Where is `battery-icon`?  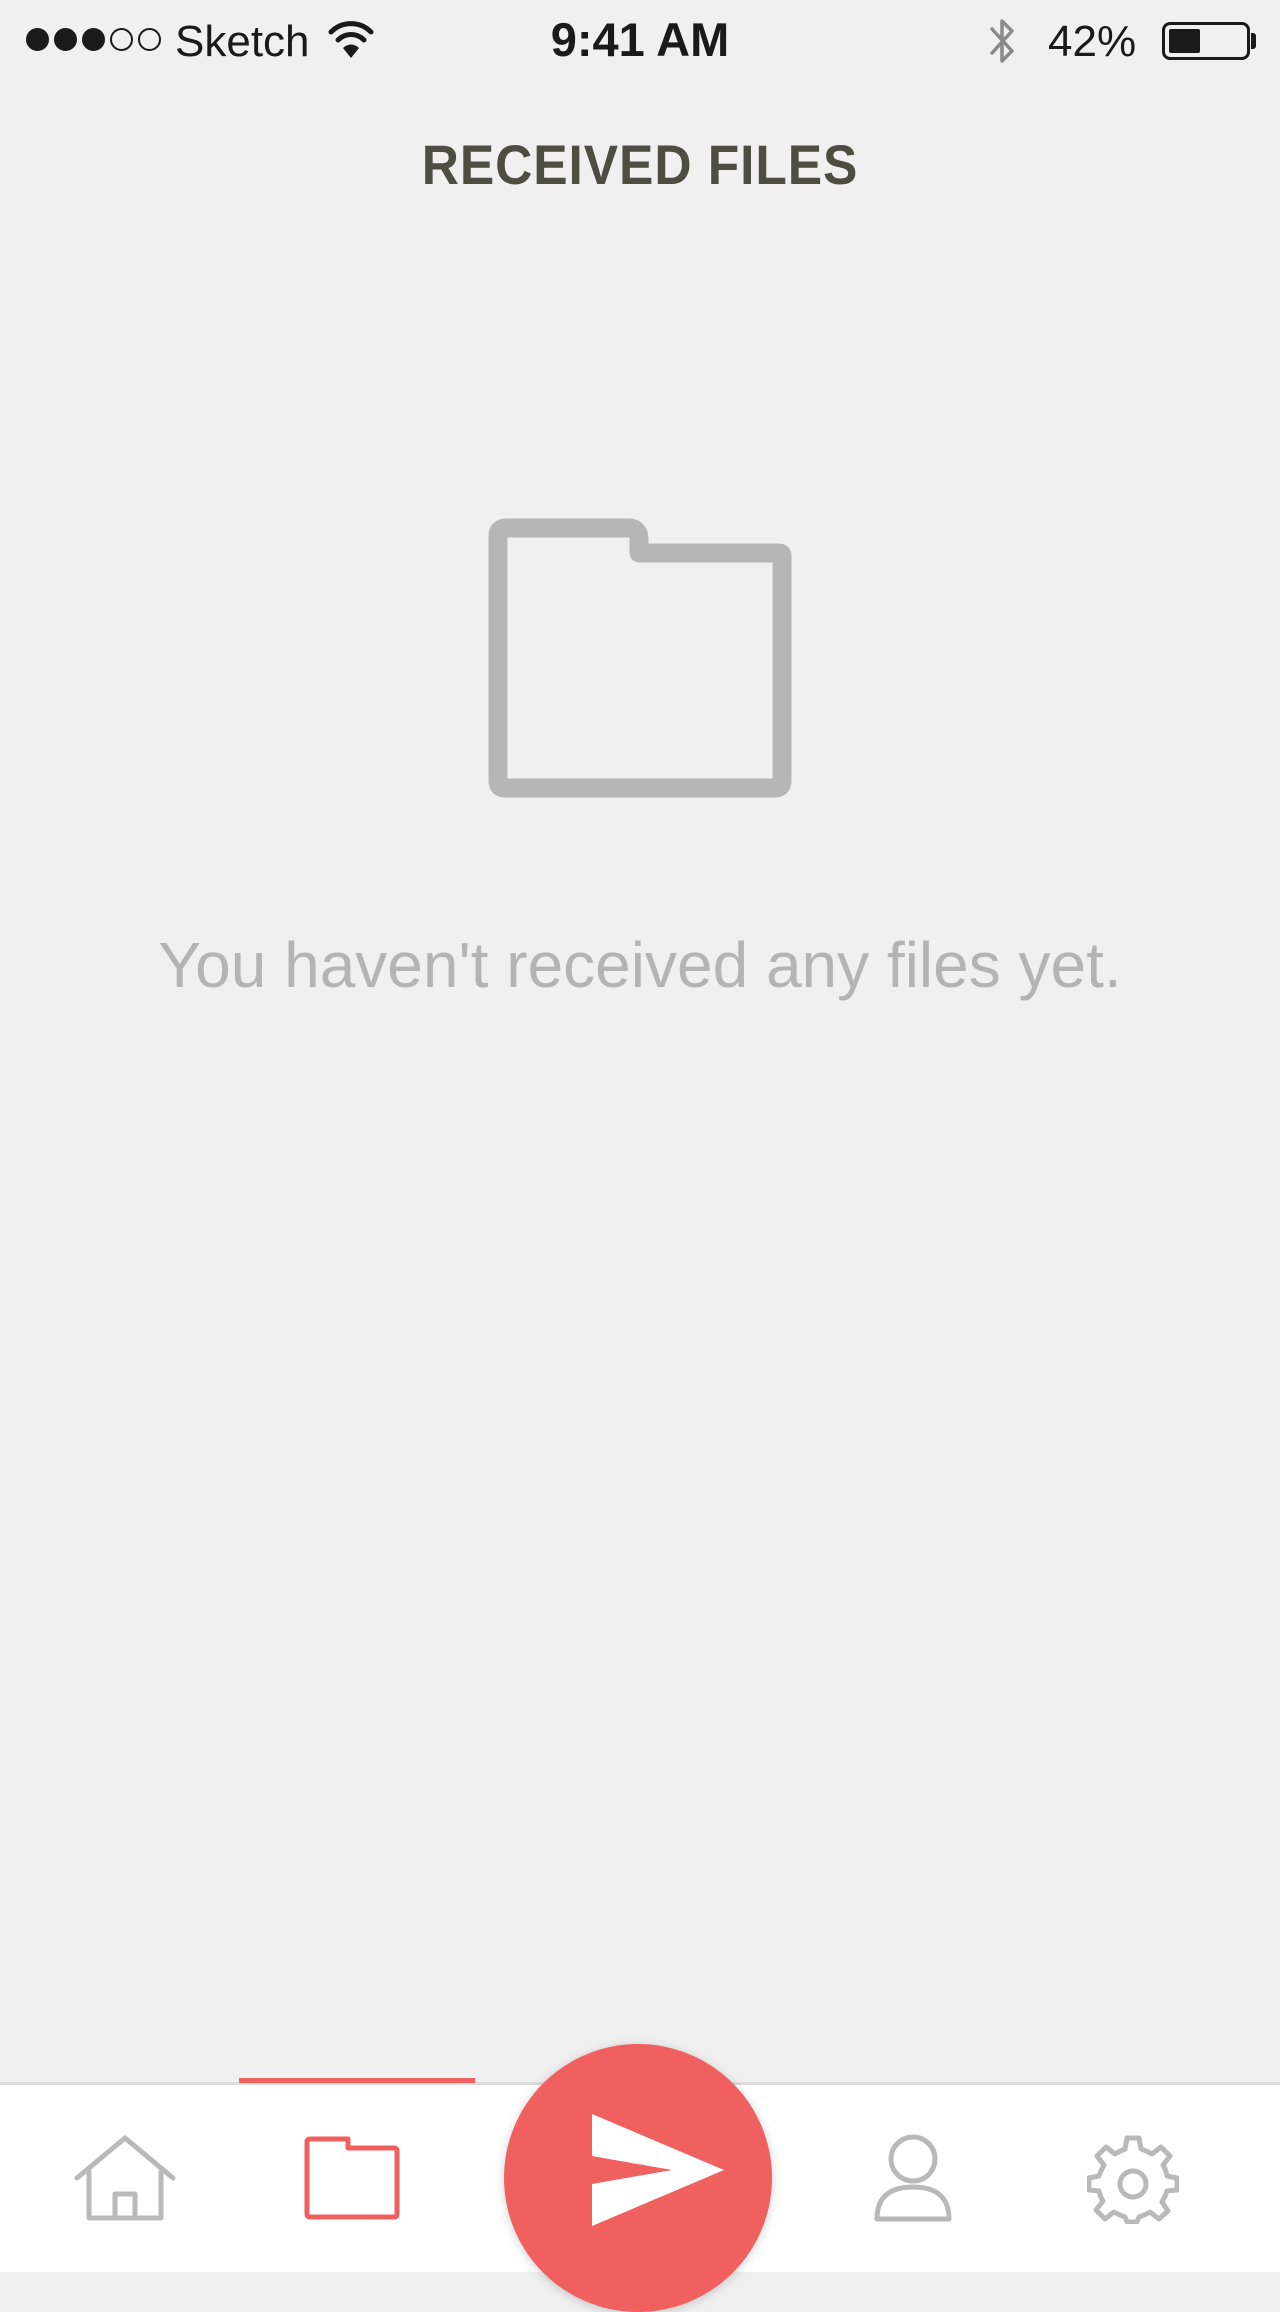
battery-icon is located at coordinates (1206, 41).